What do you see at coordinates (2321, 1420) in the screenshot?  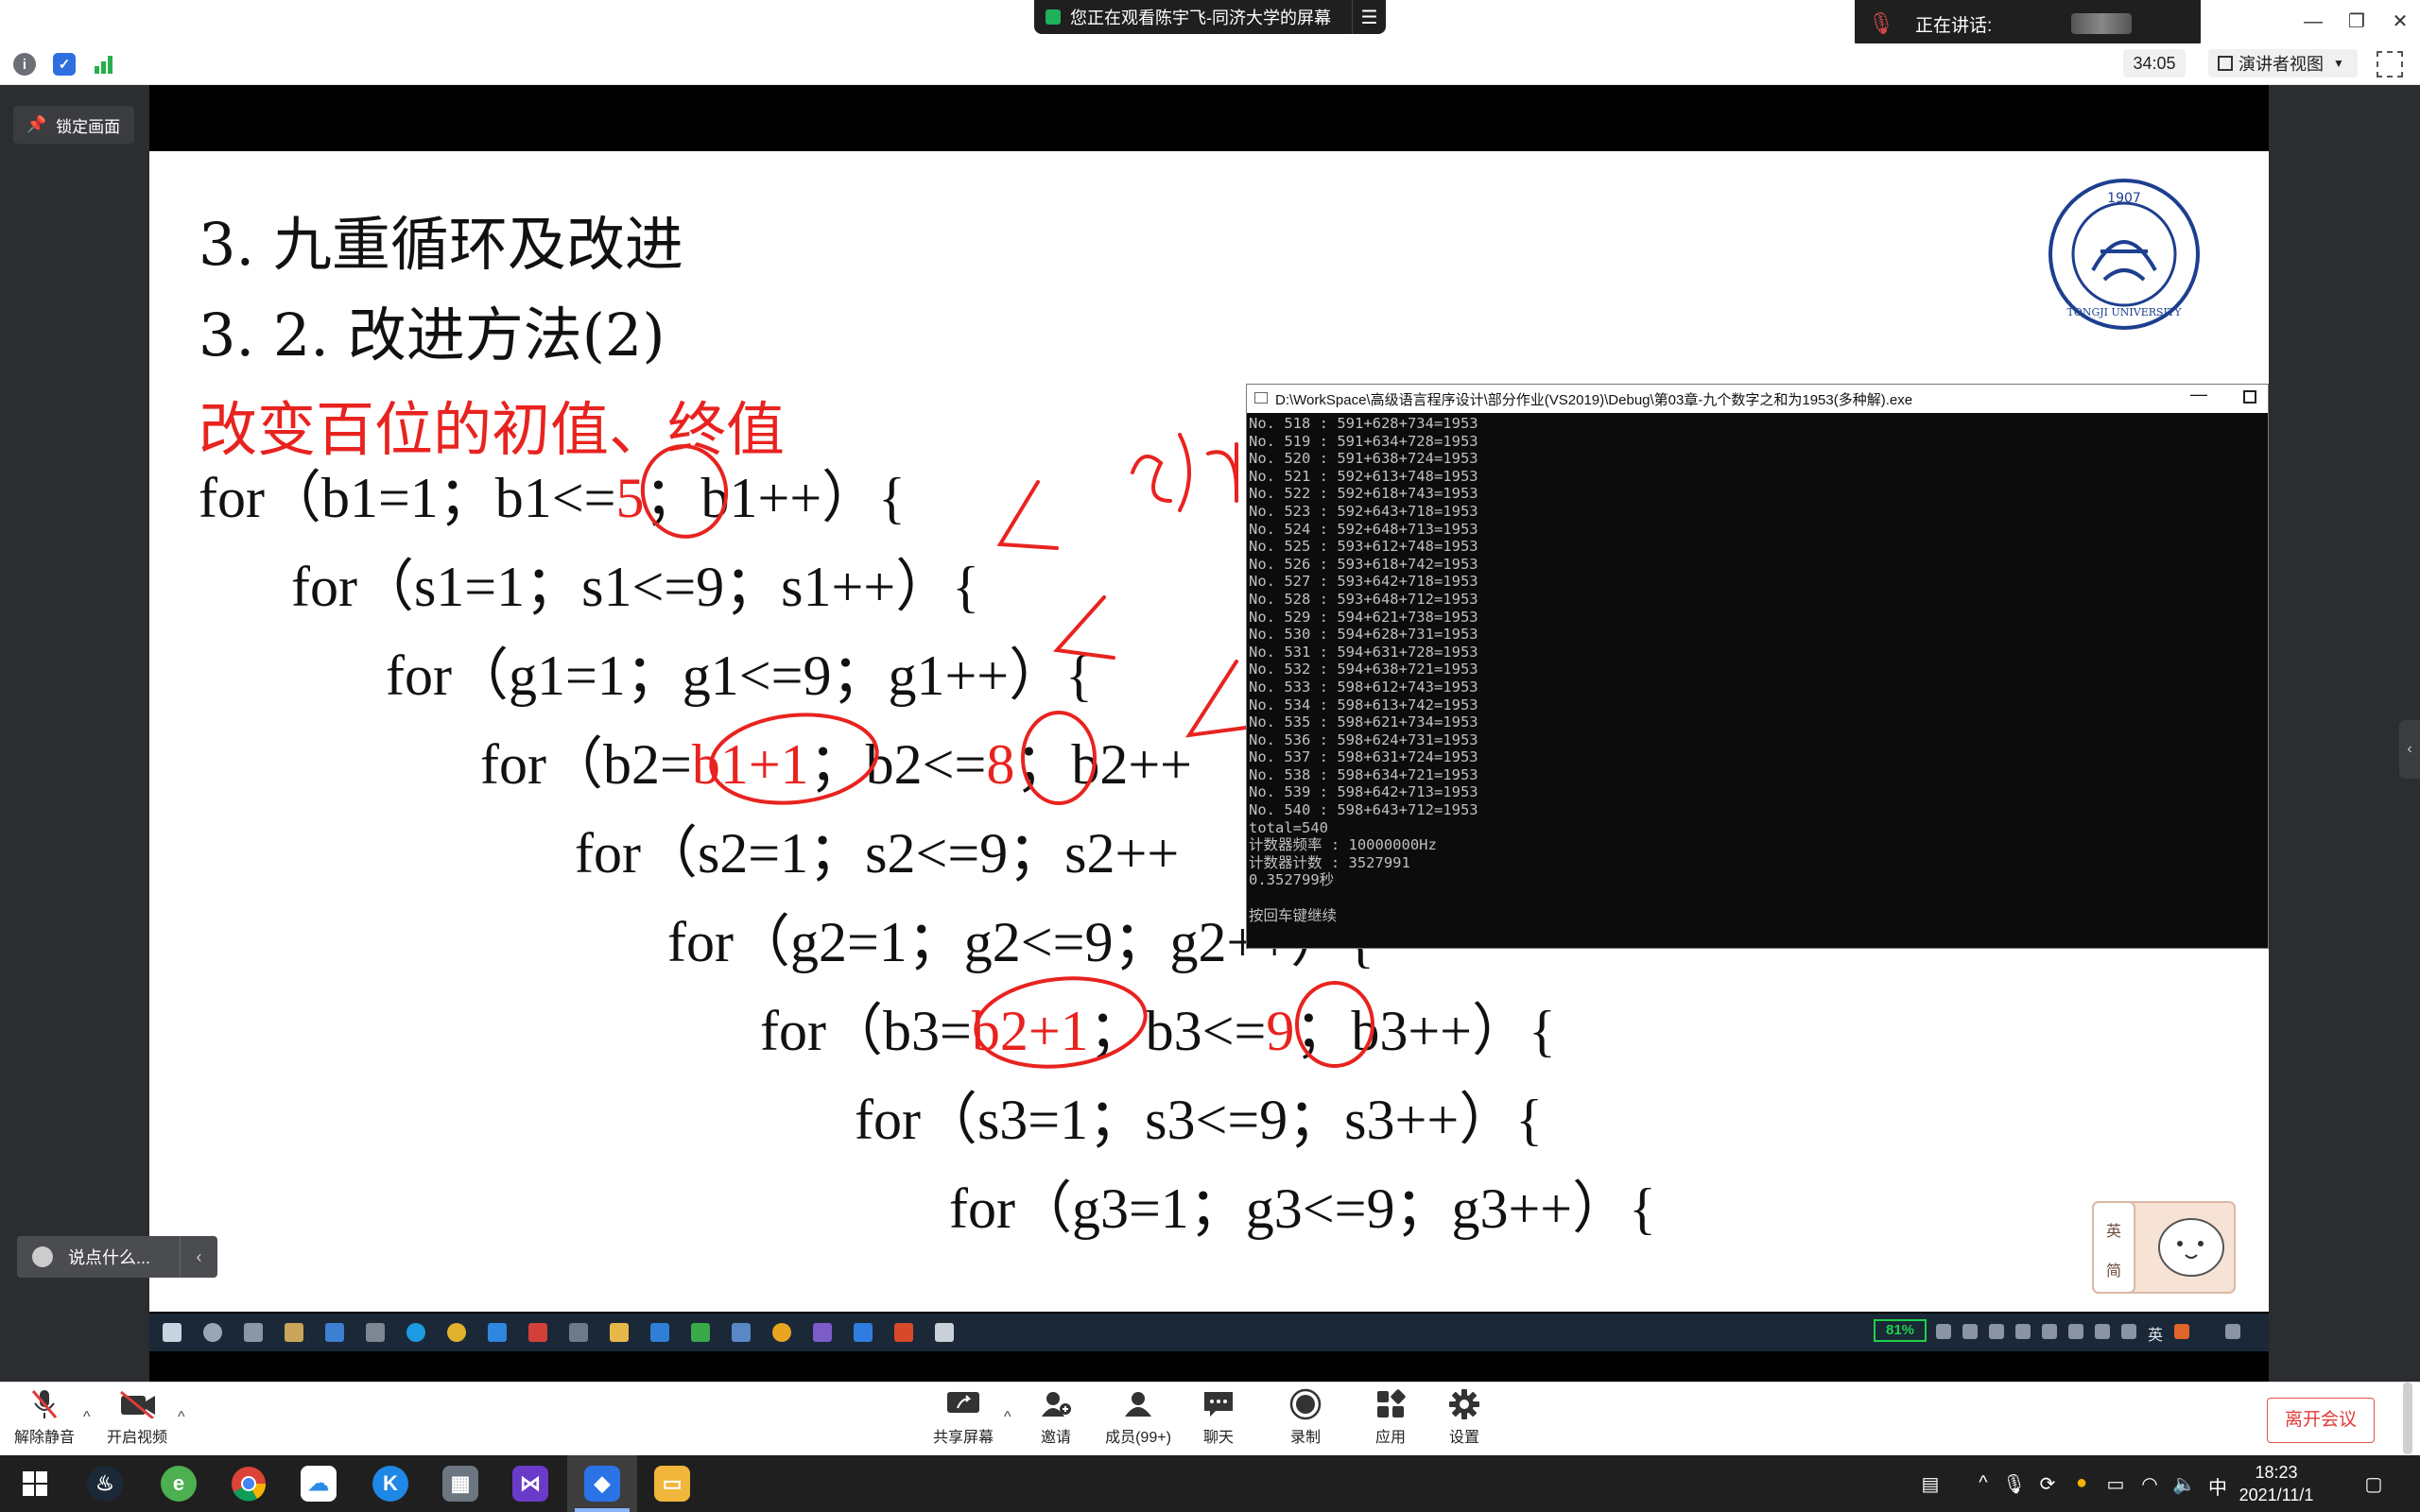 I see `leave-meeting-button: 离开会议` at bounding box center [2321, 1420].